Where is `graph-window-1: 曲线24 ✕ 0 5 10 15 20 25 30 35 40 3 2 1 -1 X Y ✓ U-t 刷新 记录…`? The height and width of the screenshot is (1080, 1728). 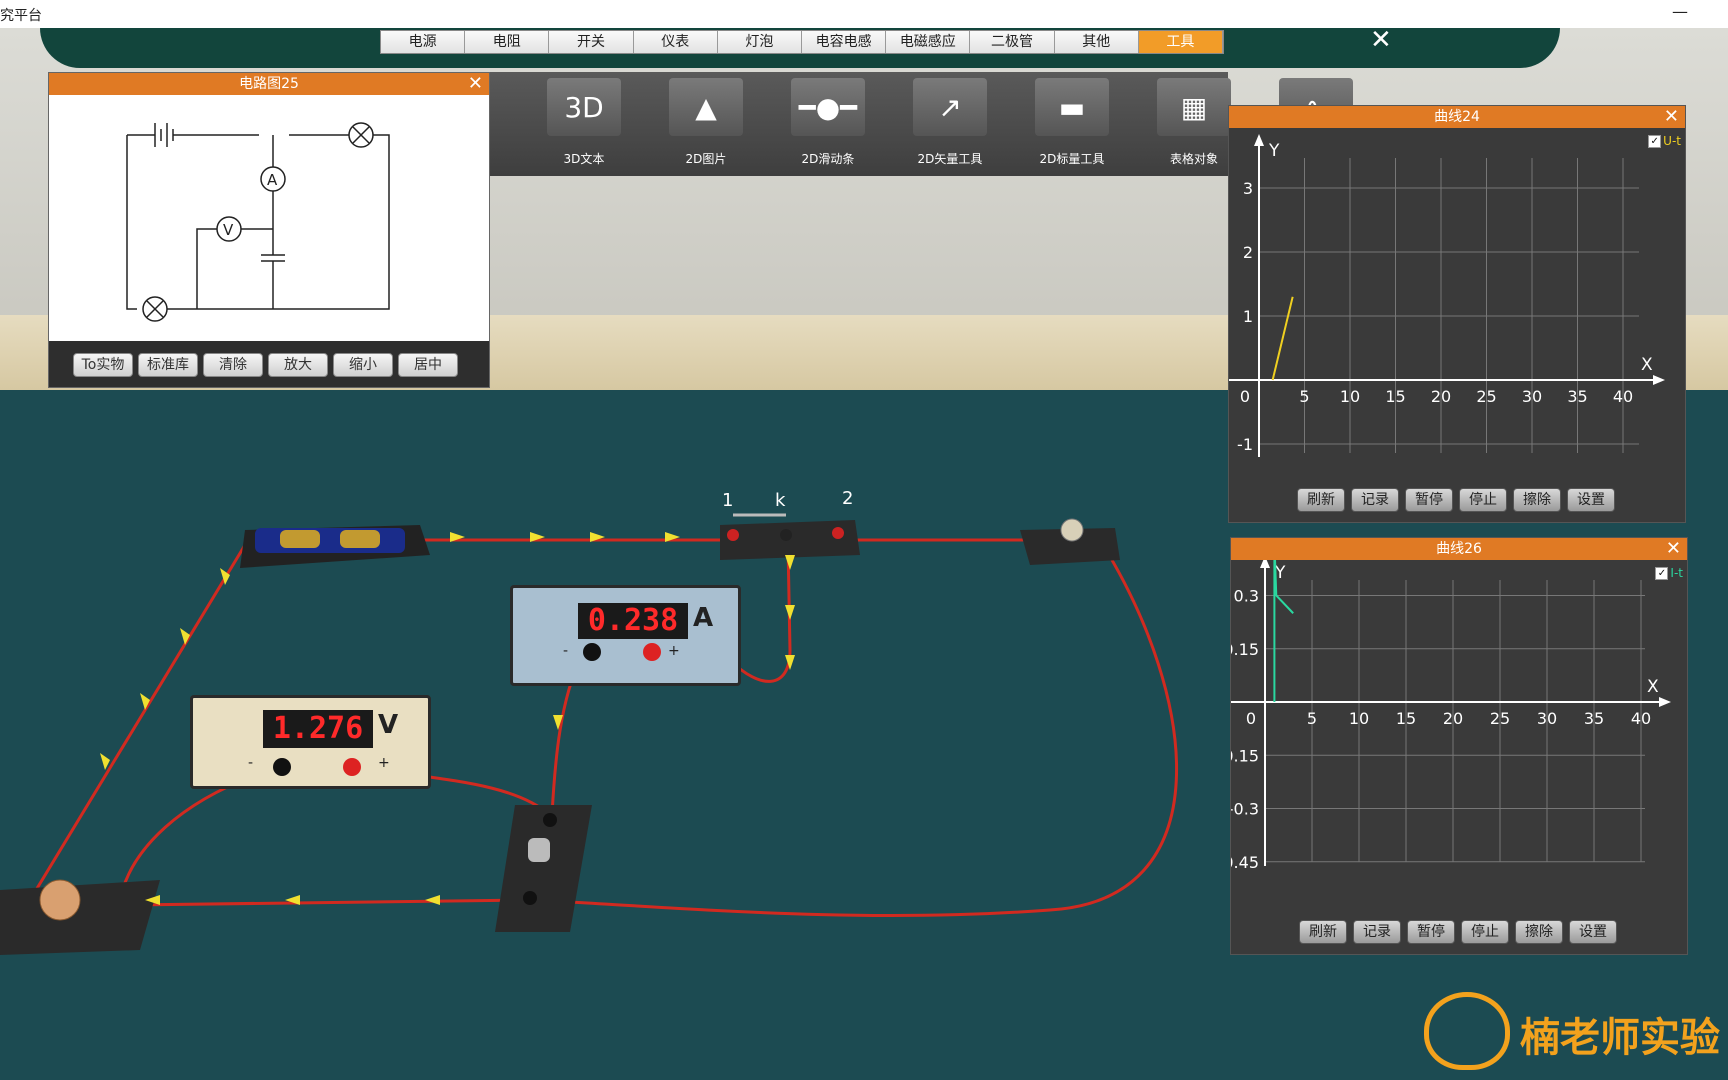
graph-window-1: 曲线24 ✕ 0 5 10 15 20 25 30 35 40 3 2 1 -1 X Y ✓ U-t 刷新 记录… is located at coordinates (1457, 314).